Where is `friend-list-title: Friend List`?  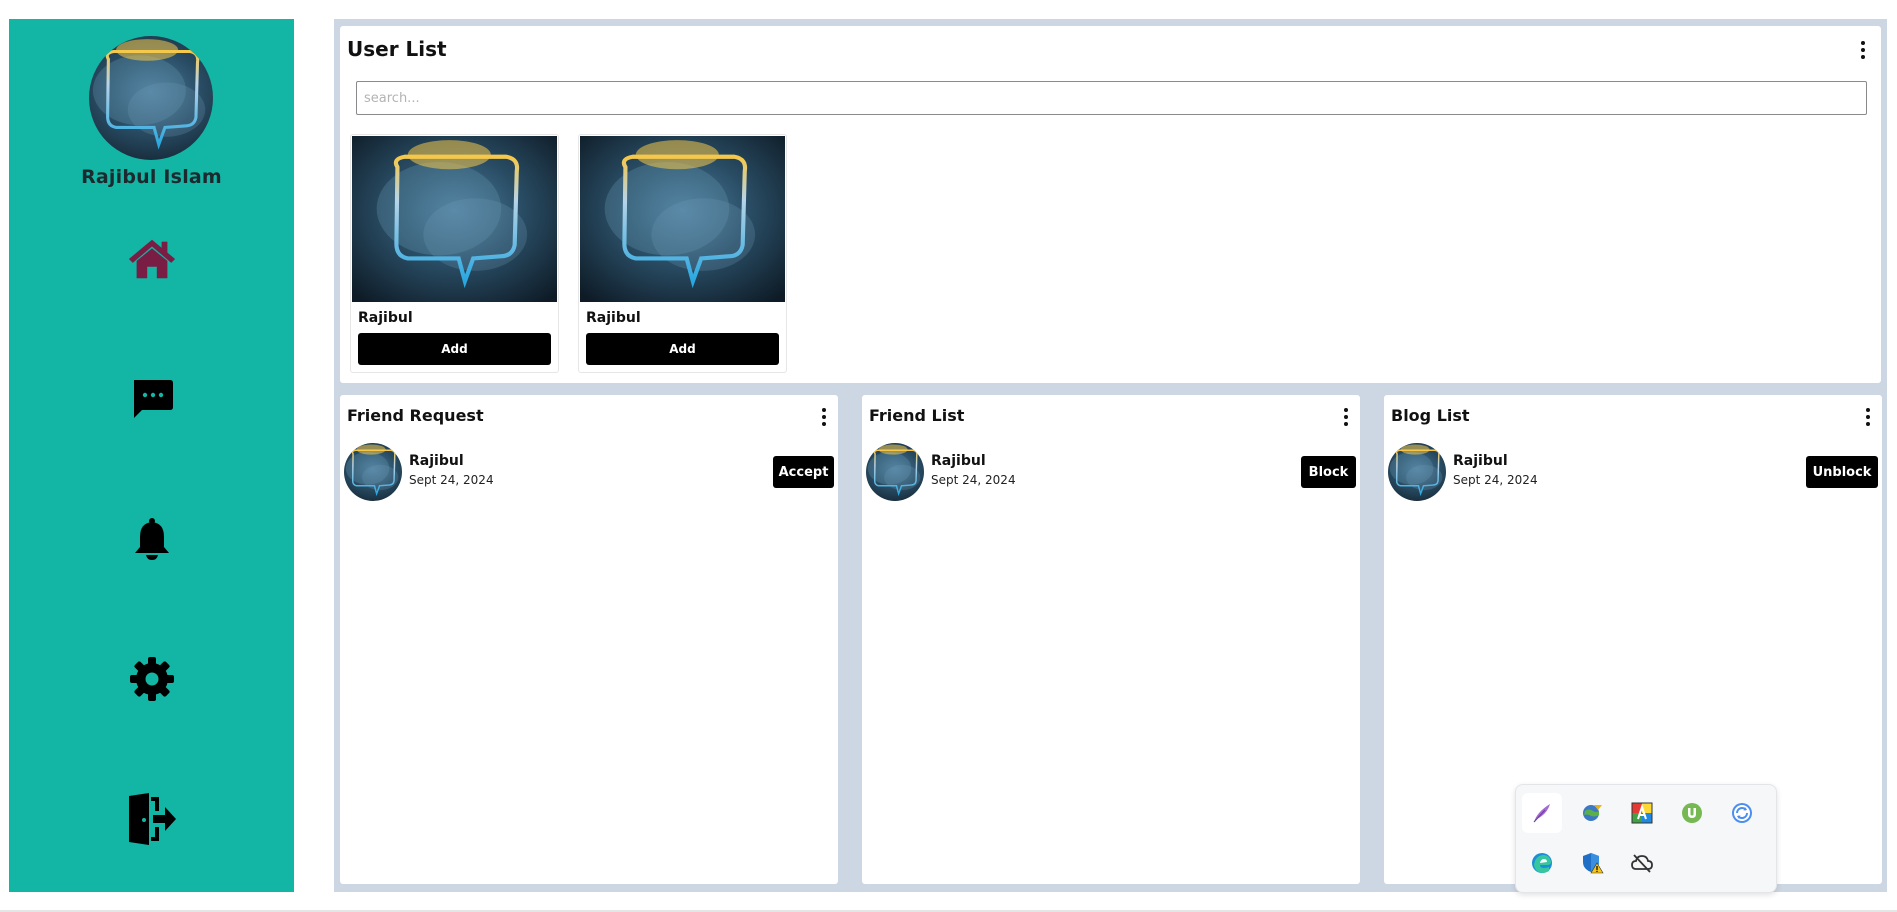 friend-list-title: Friend List is located at coordinates (917, 415).